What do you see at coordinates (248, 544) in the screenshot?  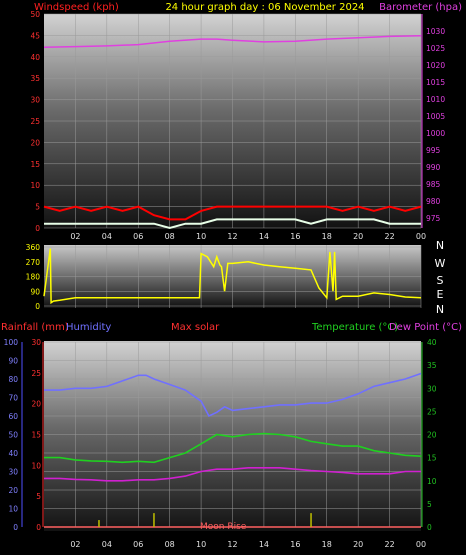 I see `temp-hum-time-axis: 02 04 06 08 10 12 14 16 18 20 22 00` at bounding box center [248, 544].